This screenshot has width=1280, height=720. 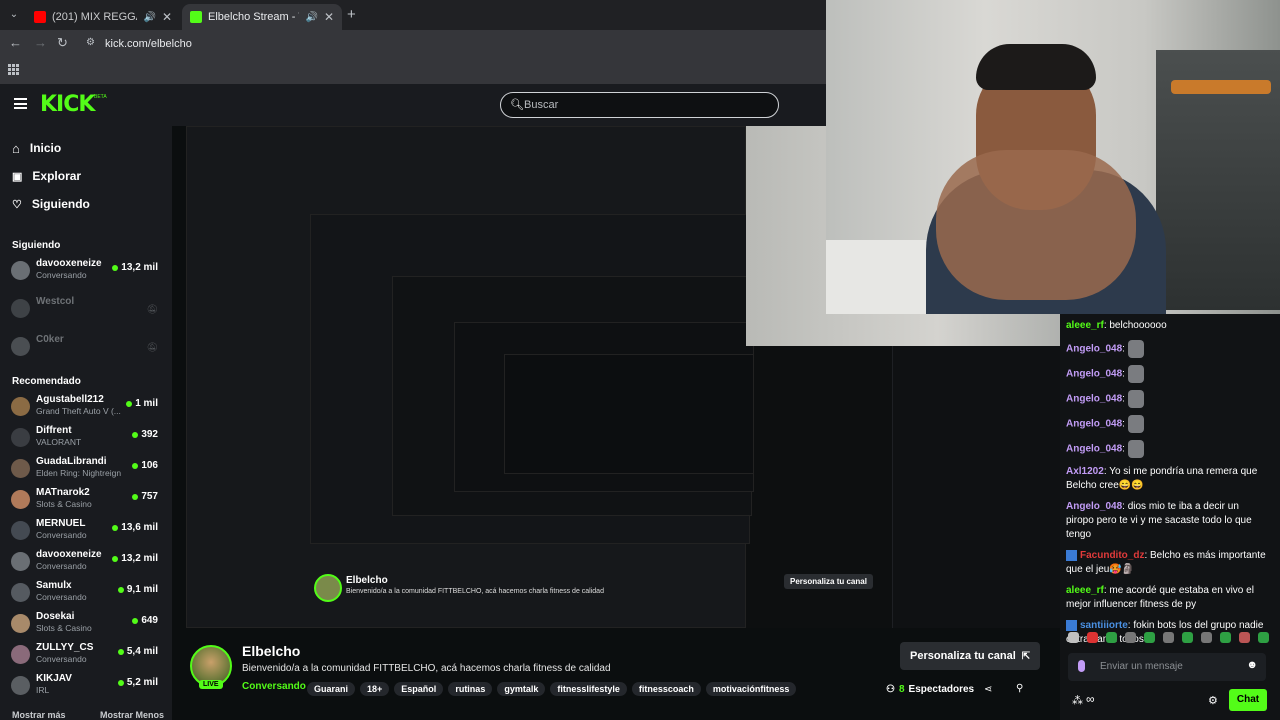 What do you see at coordinates (375, 689) in the screenshot?
I see `tag-chip: 18+` at bounding box center [375, 689].